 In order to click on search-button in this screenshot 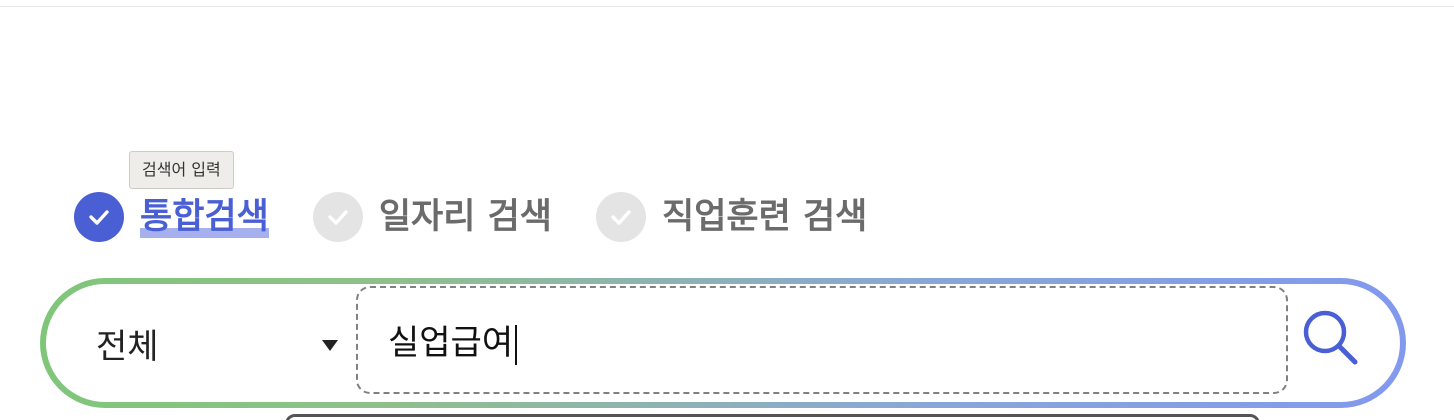, I will do `click(1331, 340)`.